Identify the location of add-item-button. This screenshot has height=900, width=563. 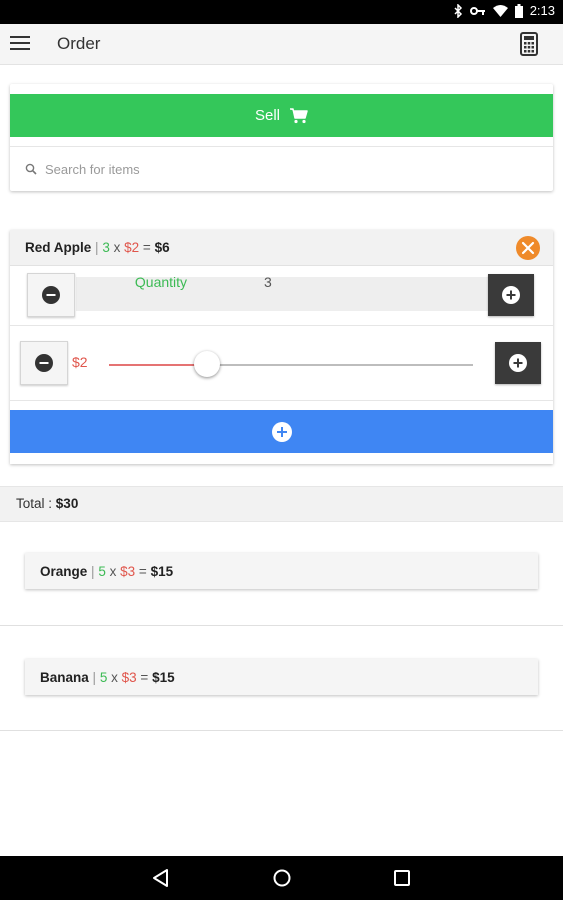
(281, 431).